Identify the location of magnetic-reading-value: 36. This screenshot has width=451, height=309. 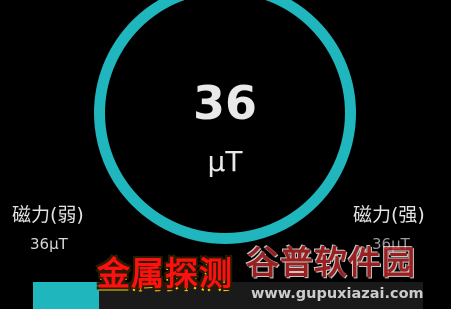
(224, 103).